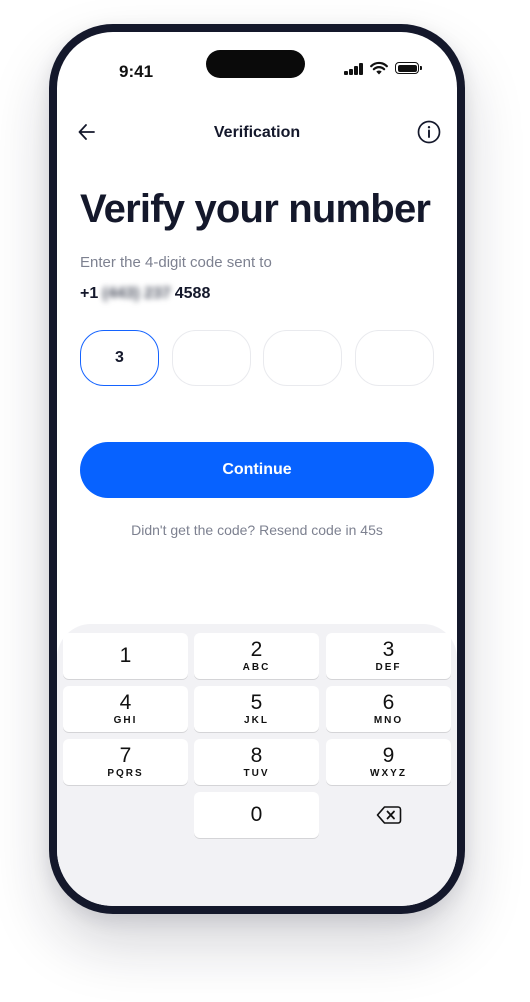  What do you see at coordinates (255, 64) in the screenshot?
I see `dynamic-island` at bounding box center [255, 64].